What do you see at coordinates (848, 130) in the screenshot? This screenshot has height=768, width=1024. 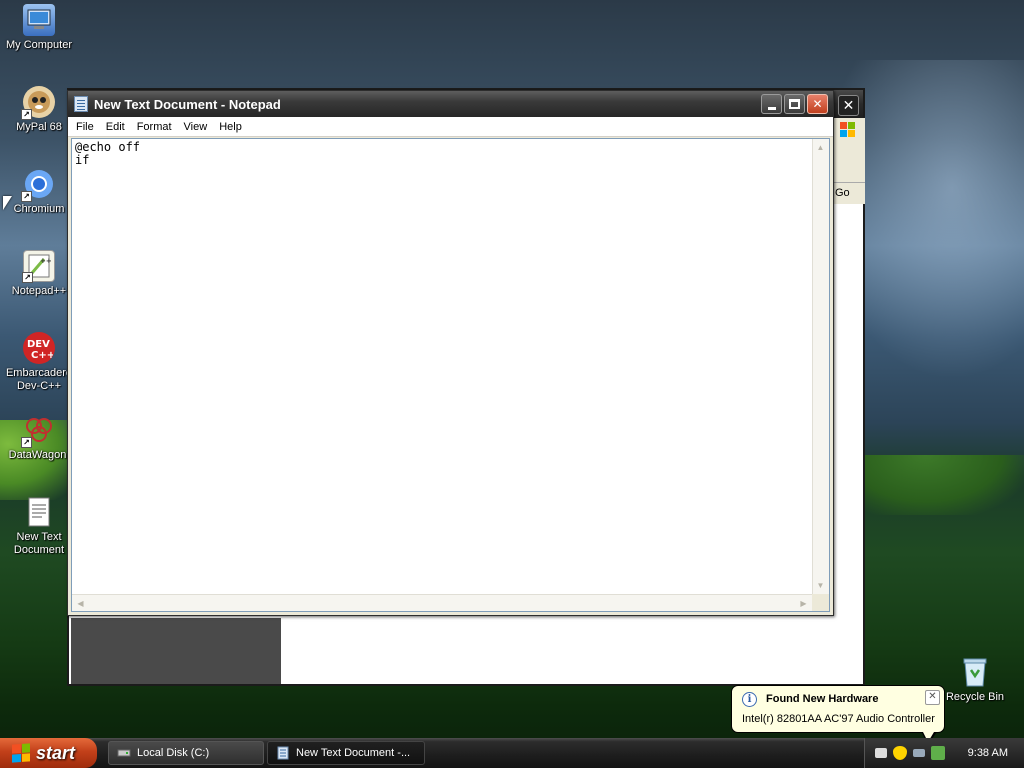 I see `windows-flag-icon` at bounding box center [848, 130].